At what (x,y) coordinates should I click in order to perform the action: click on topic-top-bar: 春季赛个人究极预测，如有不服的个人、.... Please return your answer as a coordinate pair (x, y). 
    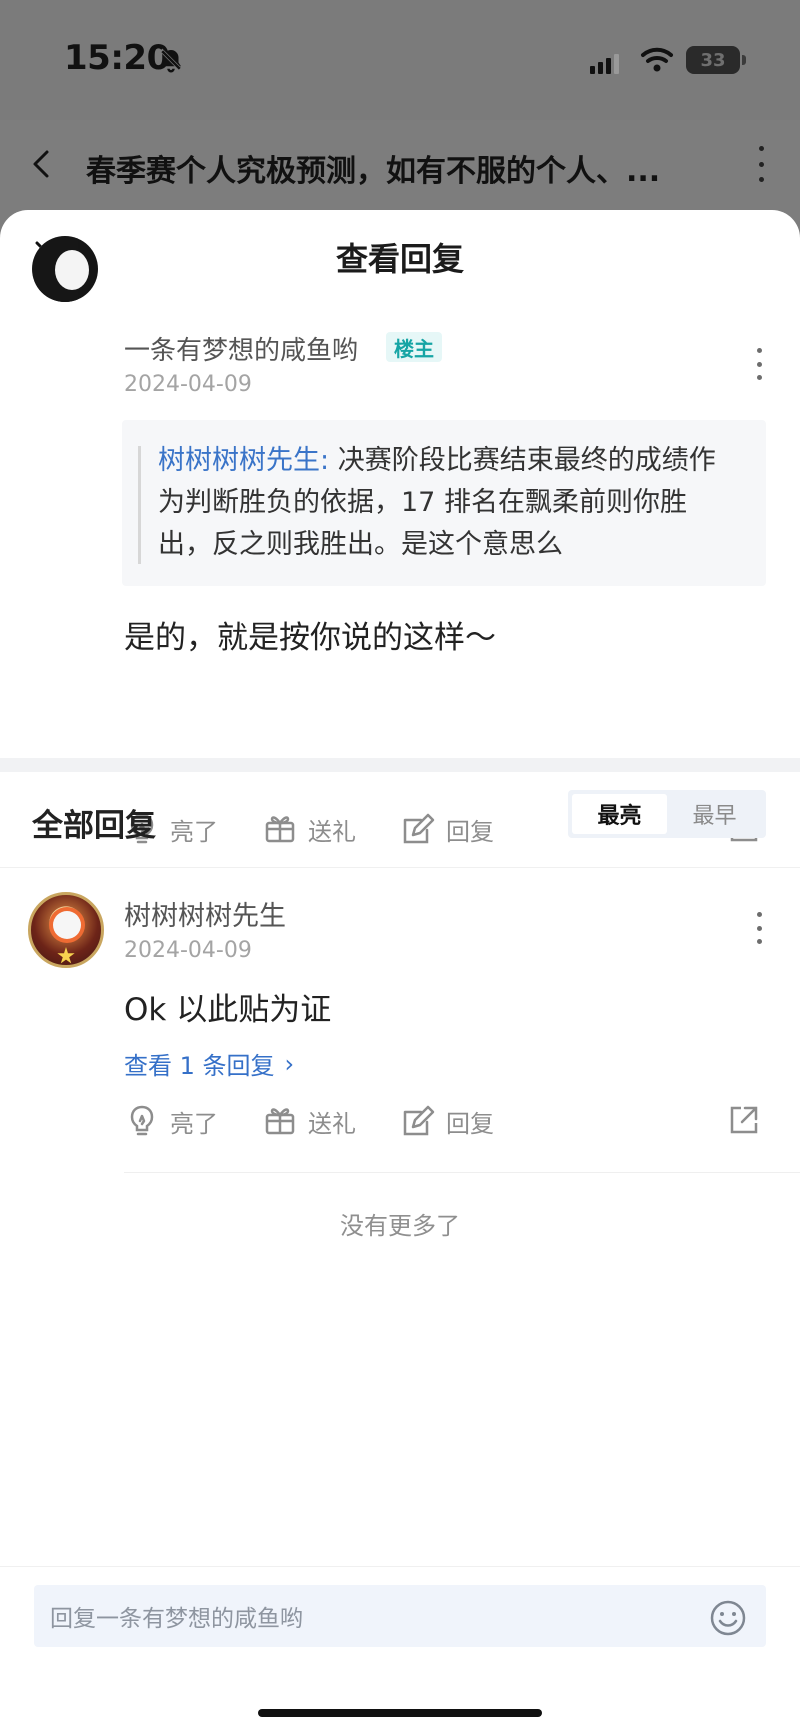
    Looking at the image, I should click on (400, 165).